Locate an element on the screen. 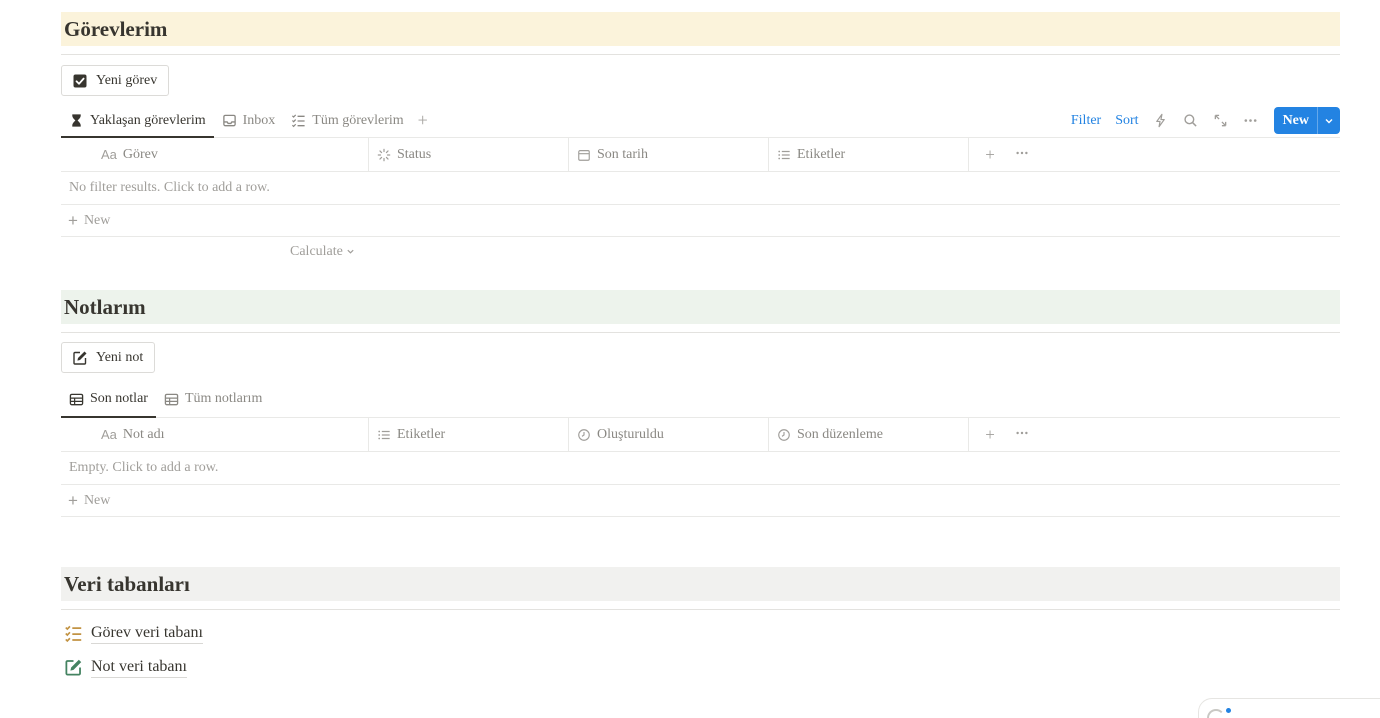  tab-recent-notes: Son notlar is located at coordinates (108, 399).